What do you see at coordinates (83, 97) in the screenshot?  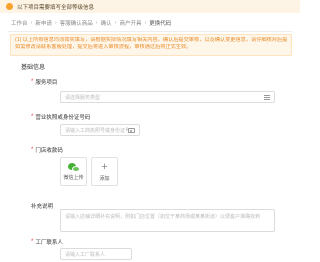 I see `category-placeholder: 请选择服务类型` at bounding box center [83, 97].